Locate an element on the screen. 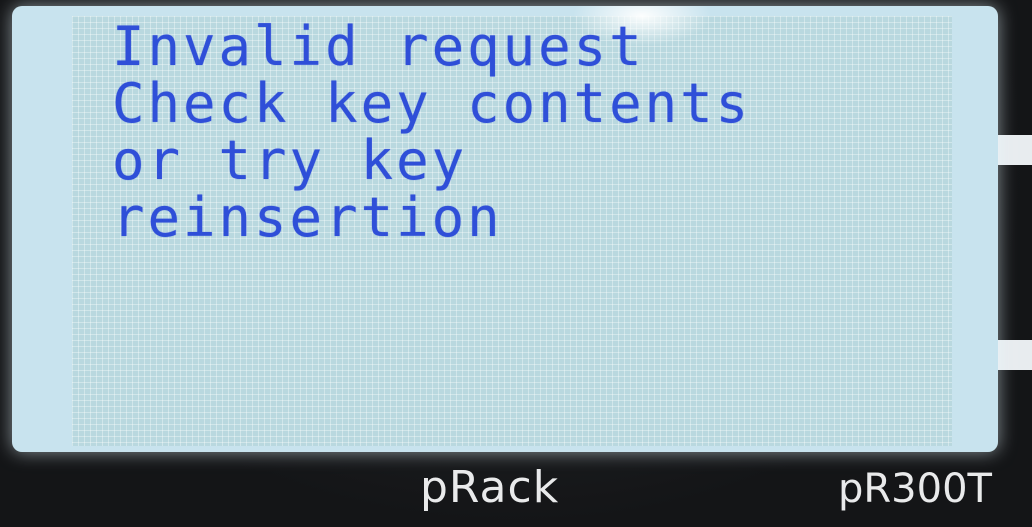  lcd-line-1: Invalid request is located at coordinates (378, 46).